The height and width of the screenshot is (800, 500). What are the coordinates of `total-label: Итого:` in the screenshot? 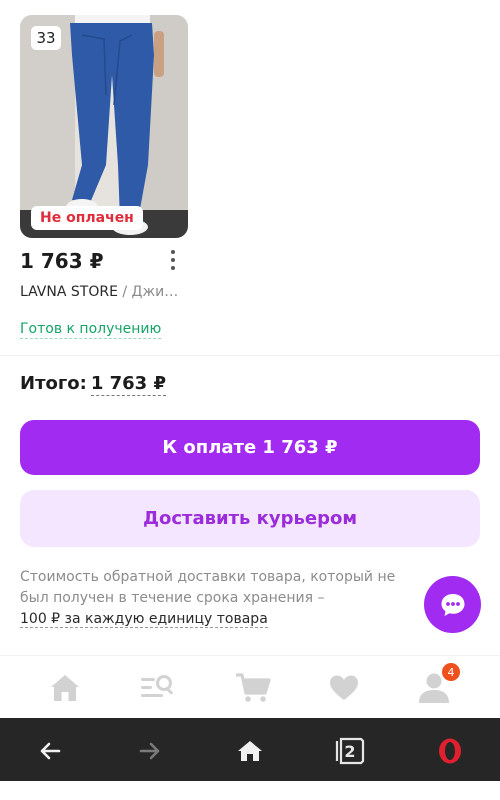 It's located at (53, 383).